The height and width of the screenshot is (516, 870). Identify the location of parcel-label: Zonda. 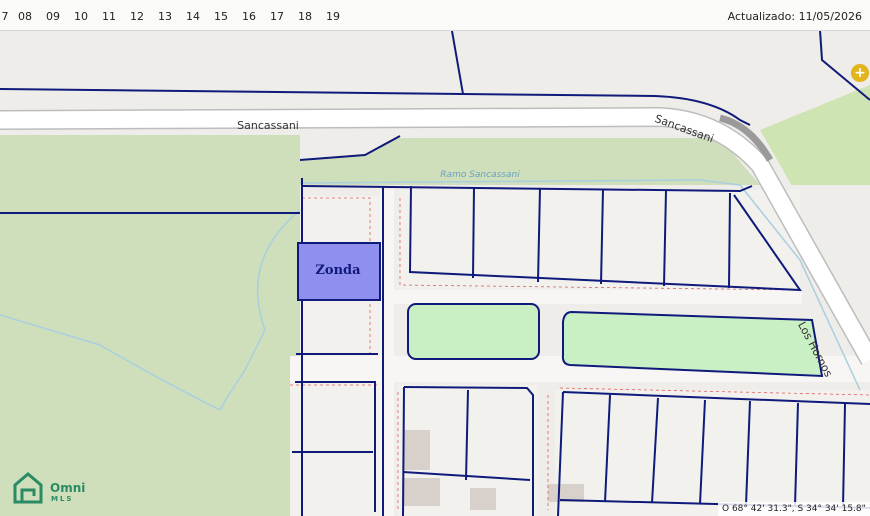
(338, 270).